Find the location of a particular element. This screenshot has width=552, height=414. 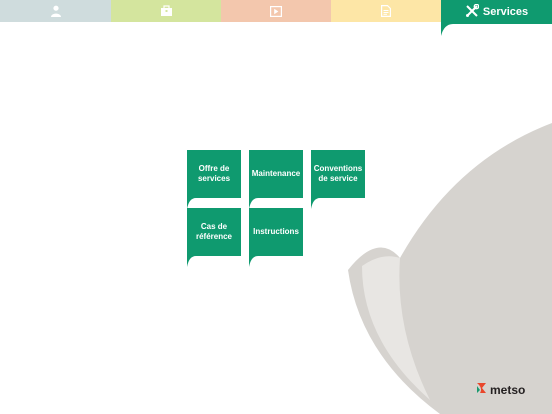

tile-label: Cas de référence is located at coordinates (214, 231).